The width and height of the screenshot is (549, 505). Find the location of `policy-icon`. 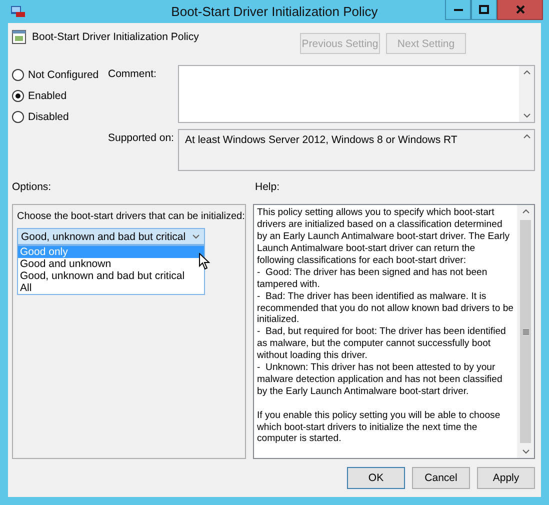

policy-icon is located at coordinates (19, 36).